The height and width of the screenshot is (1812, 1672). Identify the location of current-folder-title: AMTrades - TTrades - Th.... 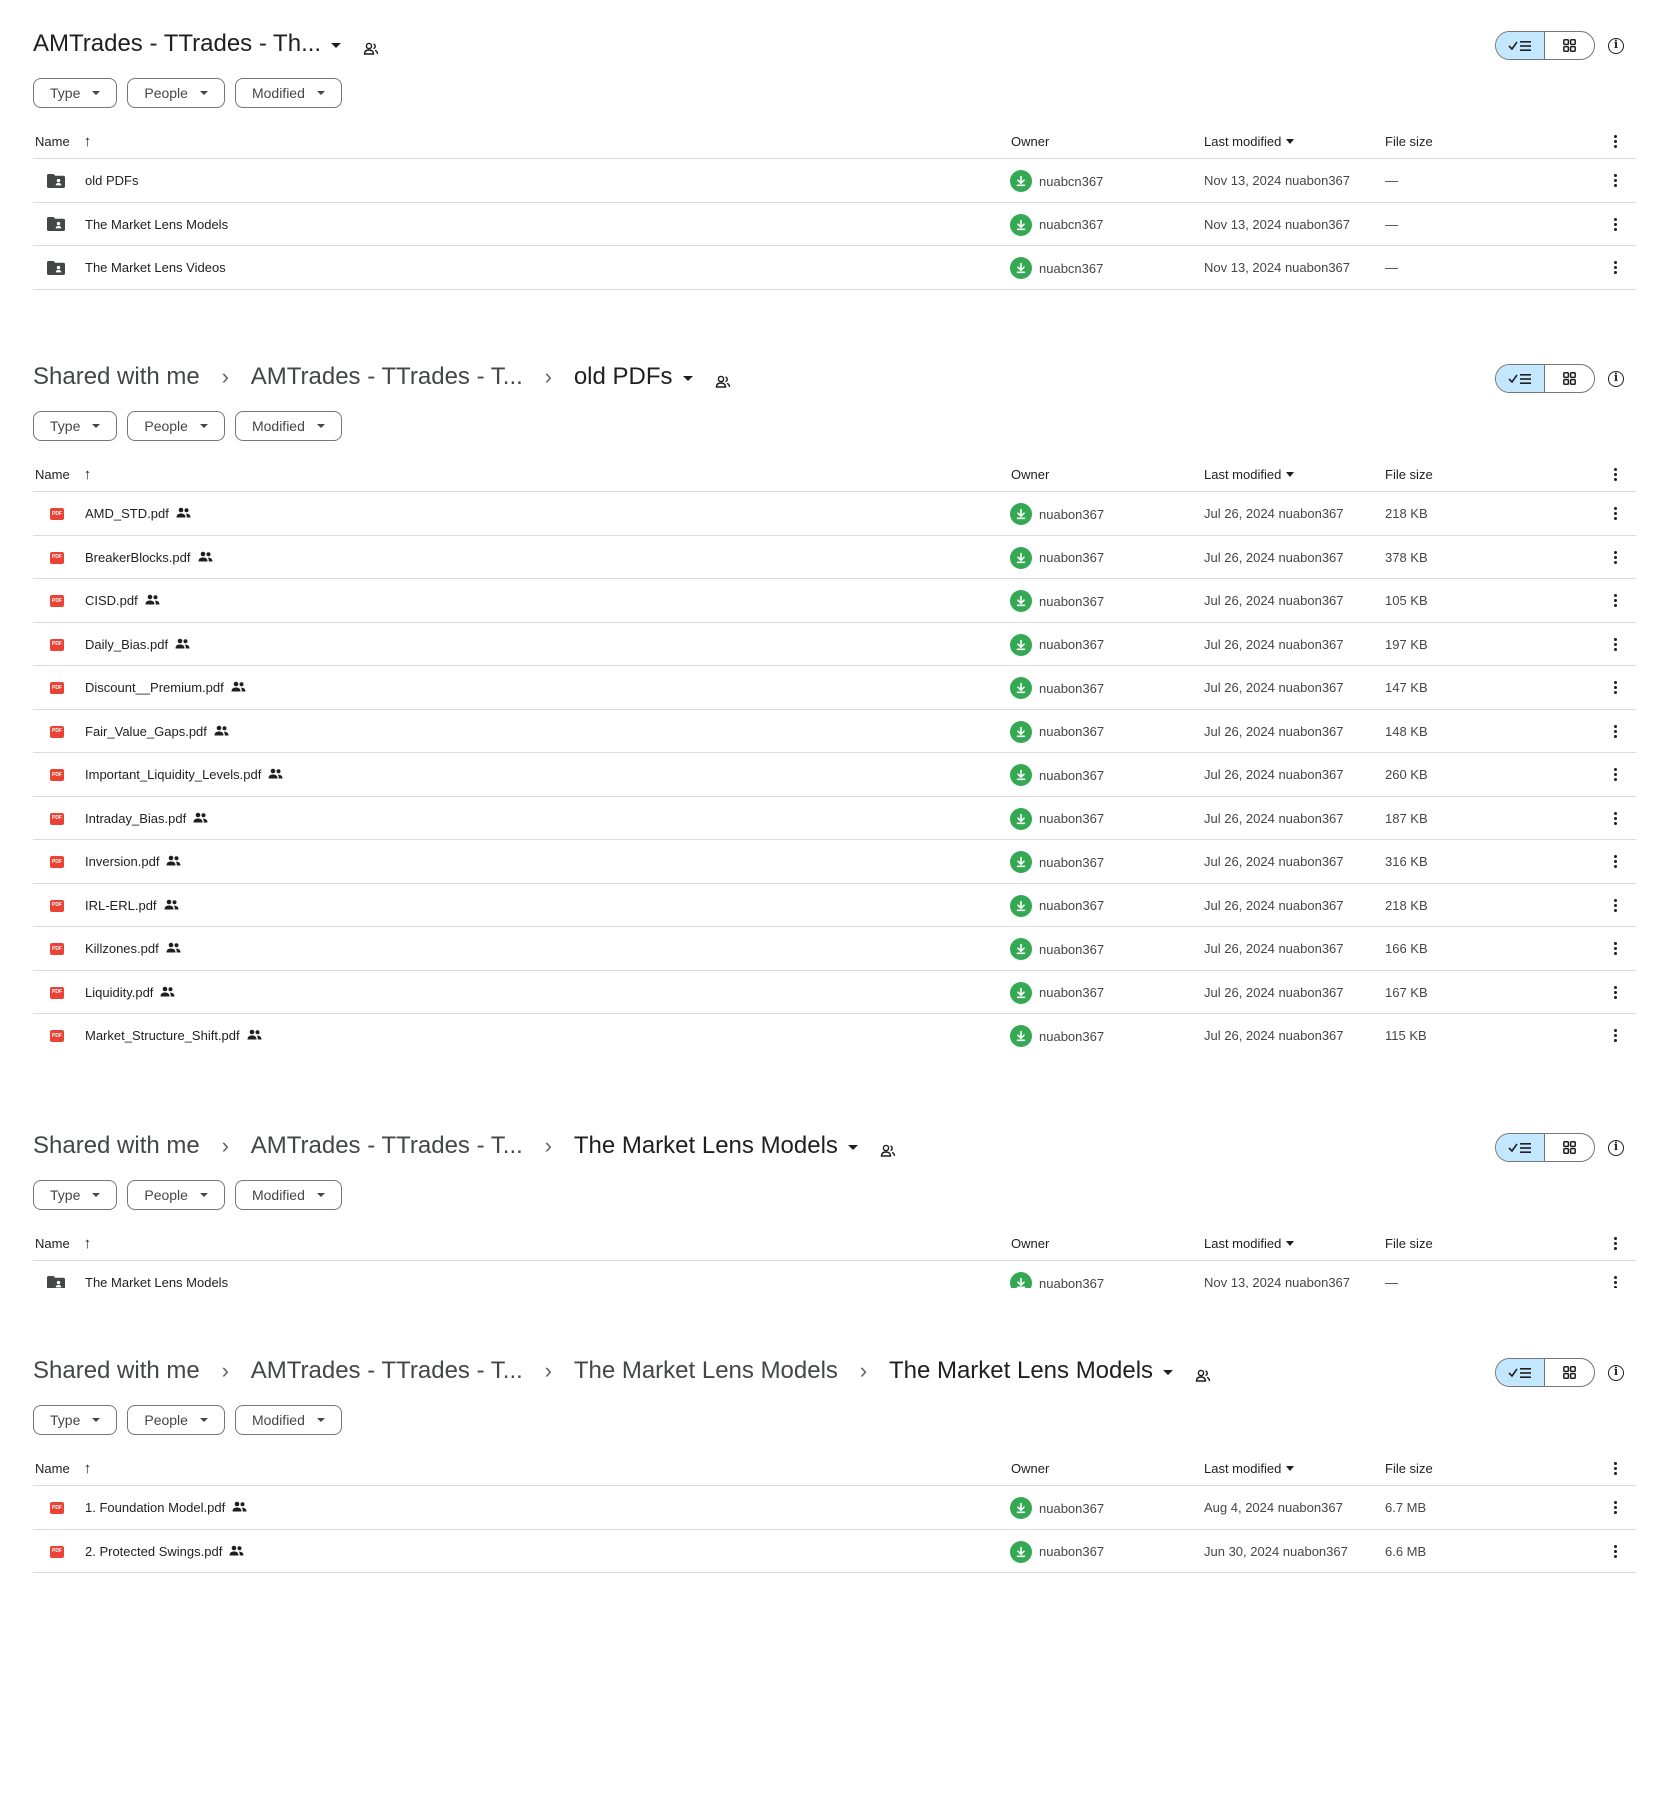
(187, 44).